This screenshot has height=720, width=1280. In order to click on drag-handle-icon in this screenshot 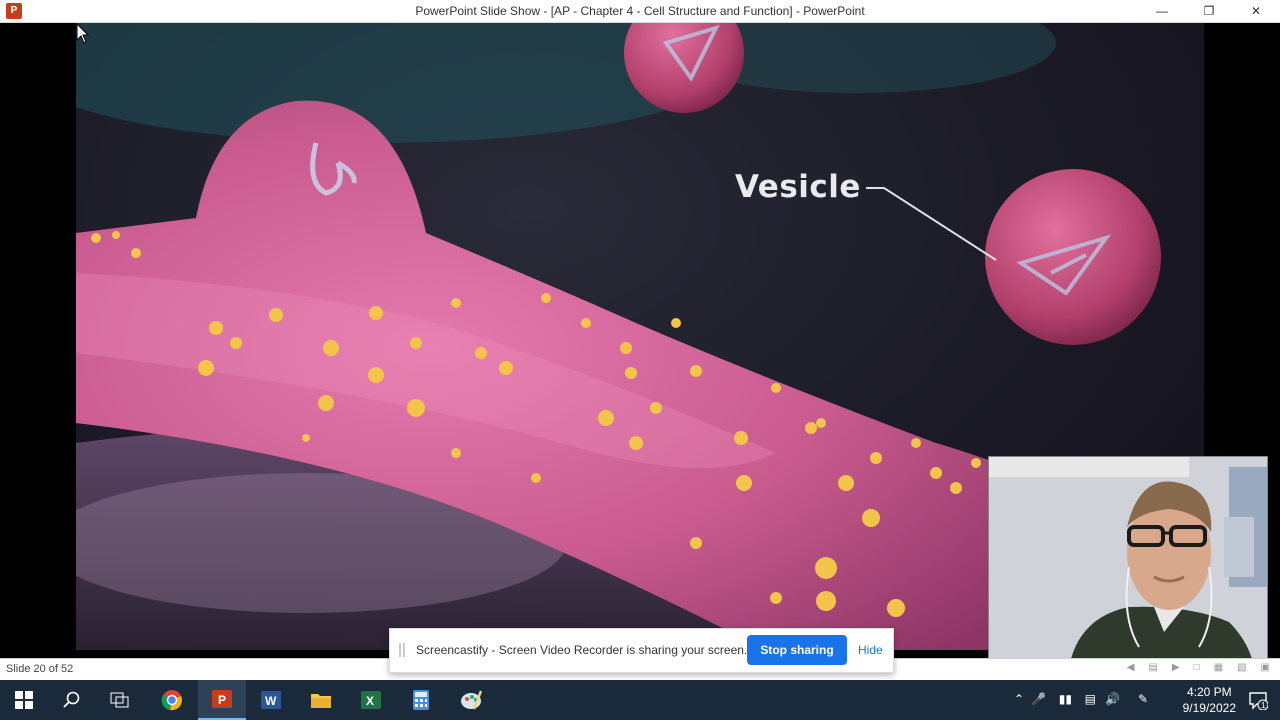, I will do `click(402, 650)`.